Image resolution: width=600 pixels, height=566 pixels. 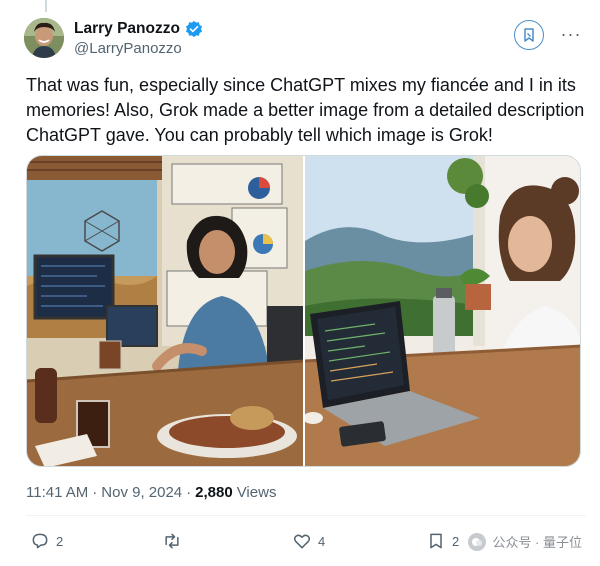 I want to click on retweet-icon, so click(x=172, y=541).